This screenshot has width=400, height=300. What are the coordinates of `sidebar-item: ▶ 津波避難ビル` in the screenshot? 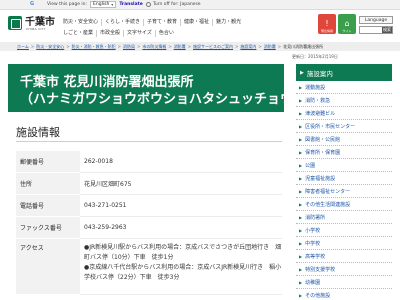 It's located at (344, 113).